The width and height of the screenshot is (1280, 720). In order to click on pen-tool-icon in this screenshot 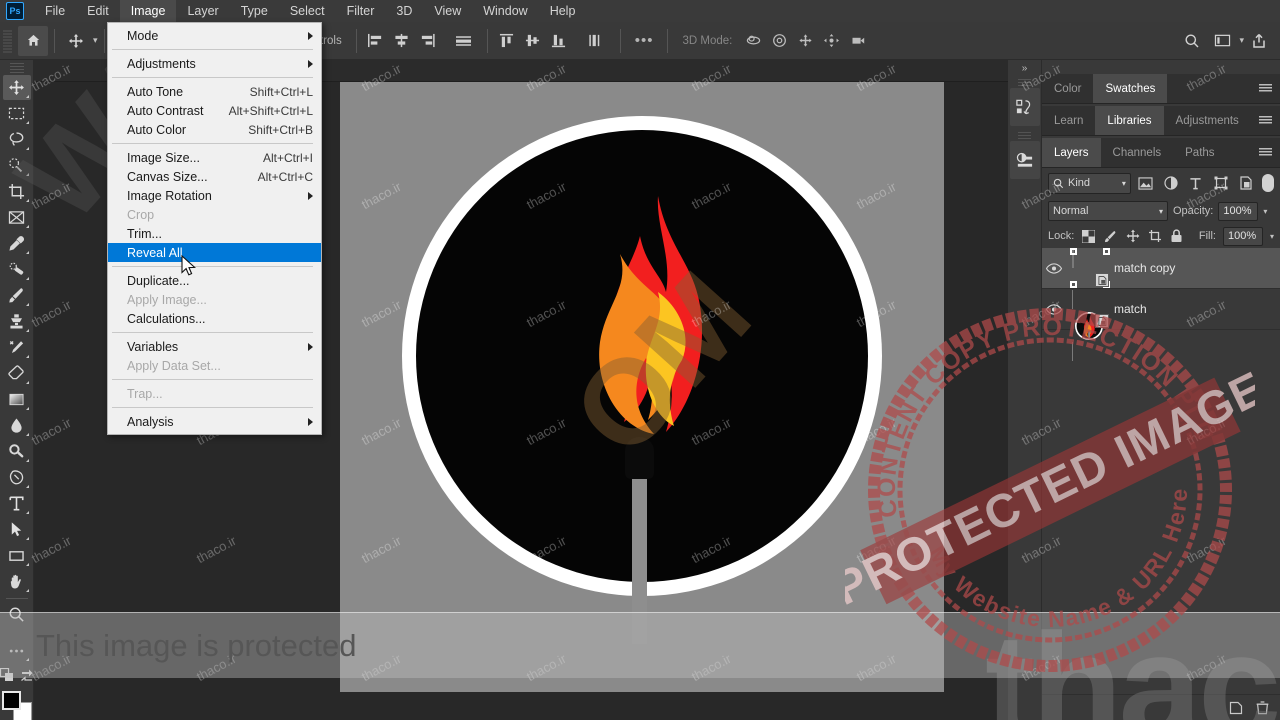, I will do `click(17, 477)`.